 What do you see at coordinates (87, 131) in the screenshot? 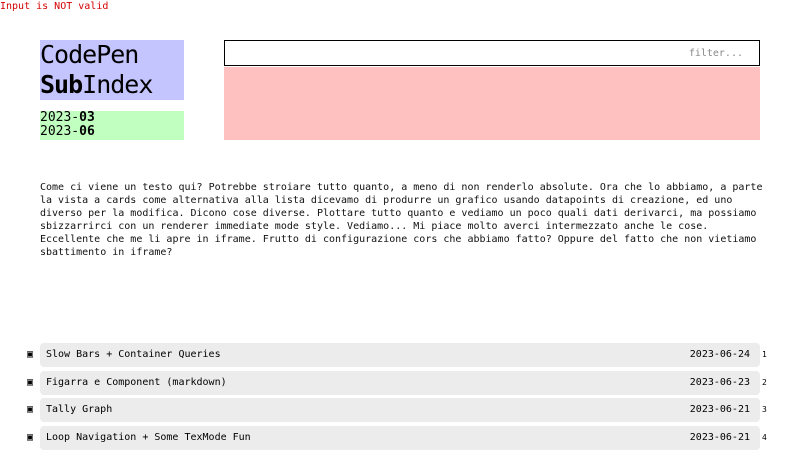
I see `date-end-month: 06` at bounding box center [87, 131].